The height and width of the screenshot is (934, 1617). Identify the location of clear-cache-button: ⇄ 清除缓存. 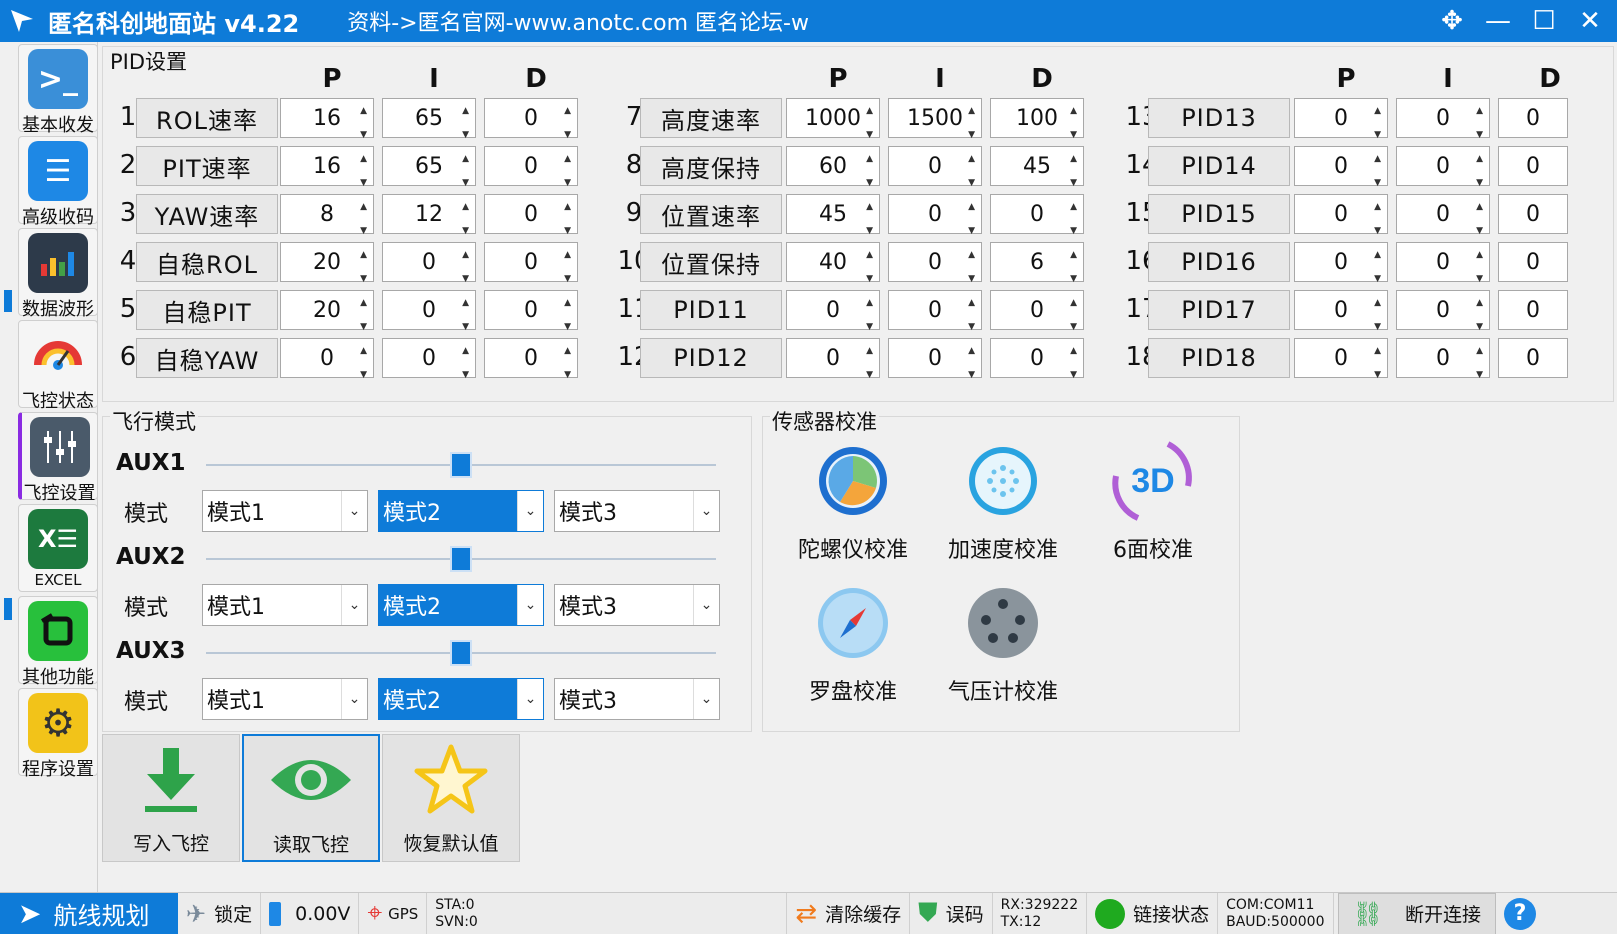
(849, 913).